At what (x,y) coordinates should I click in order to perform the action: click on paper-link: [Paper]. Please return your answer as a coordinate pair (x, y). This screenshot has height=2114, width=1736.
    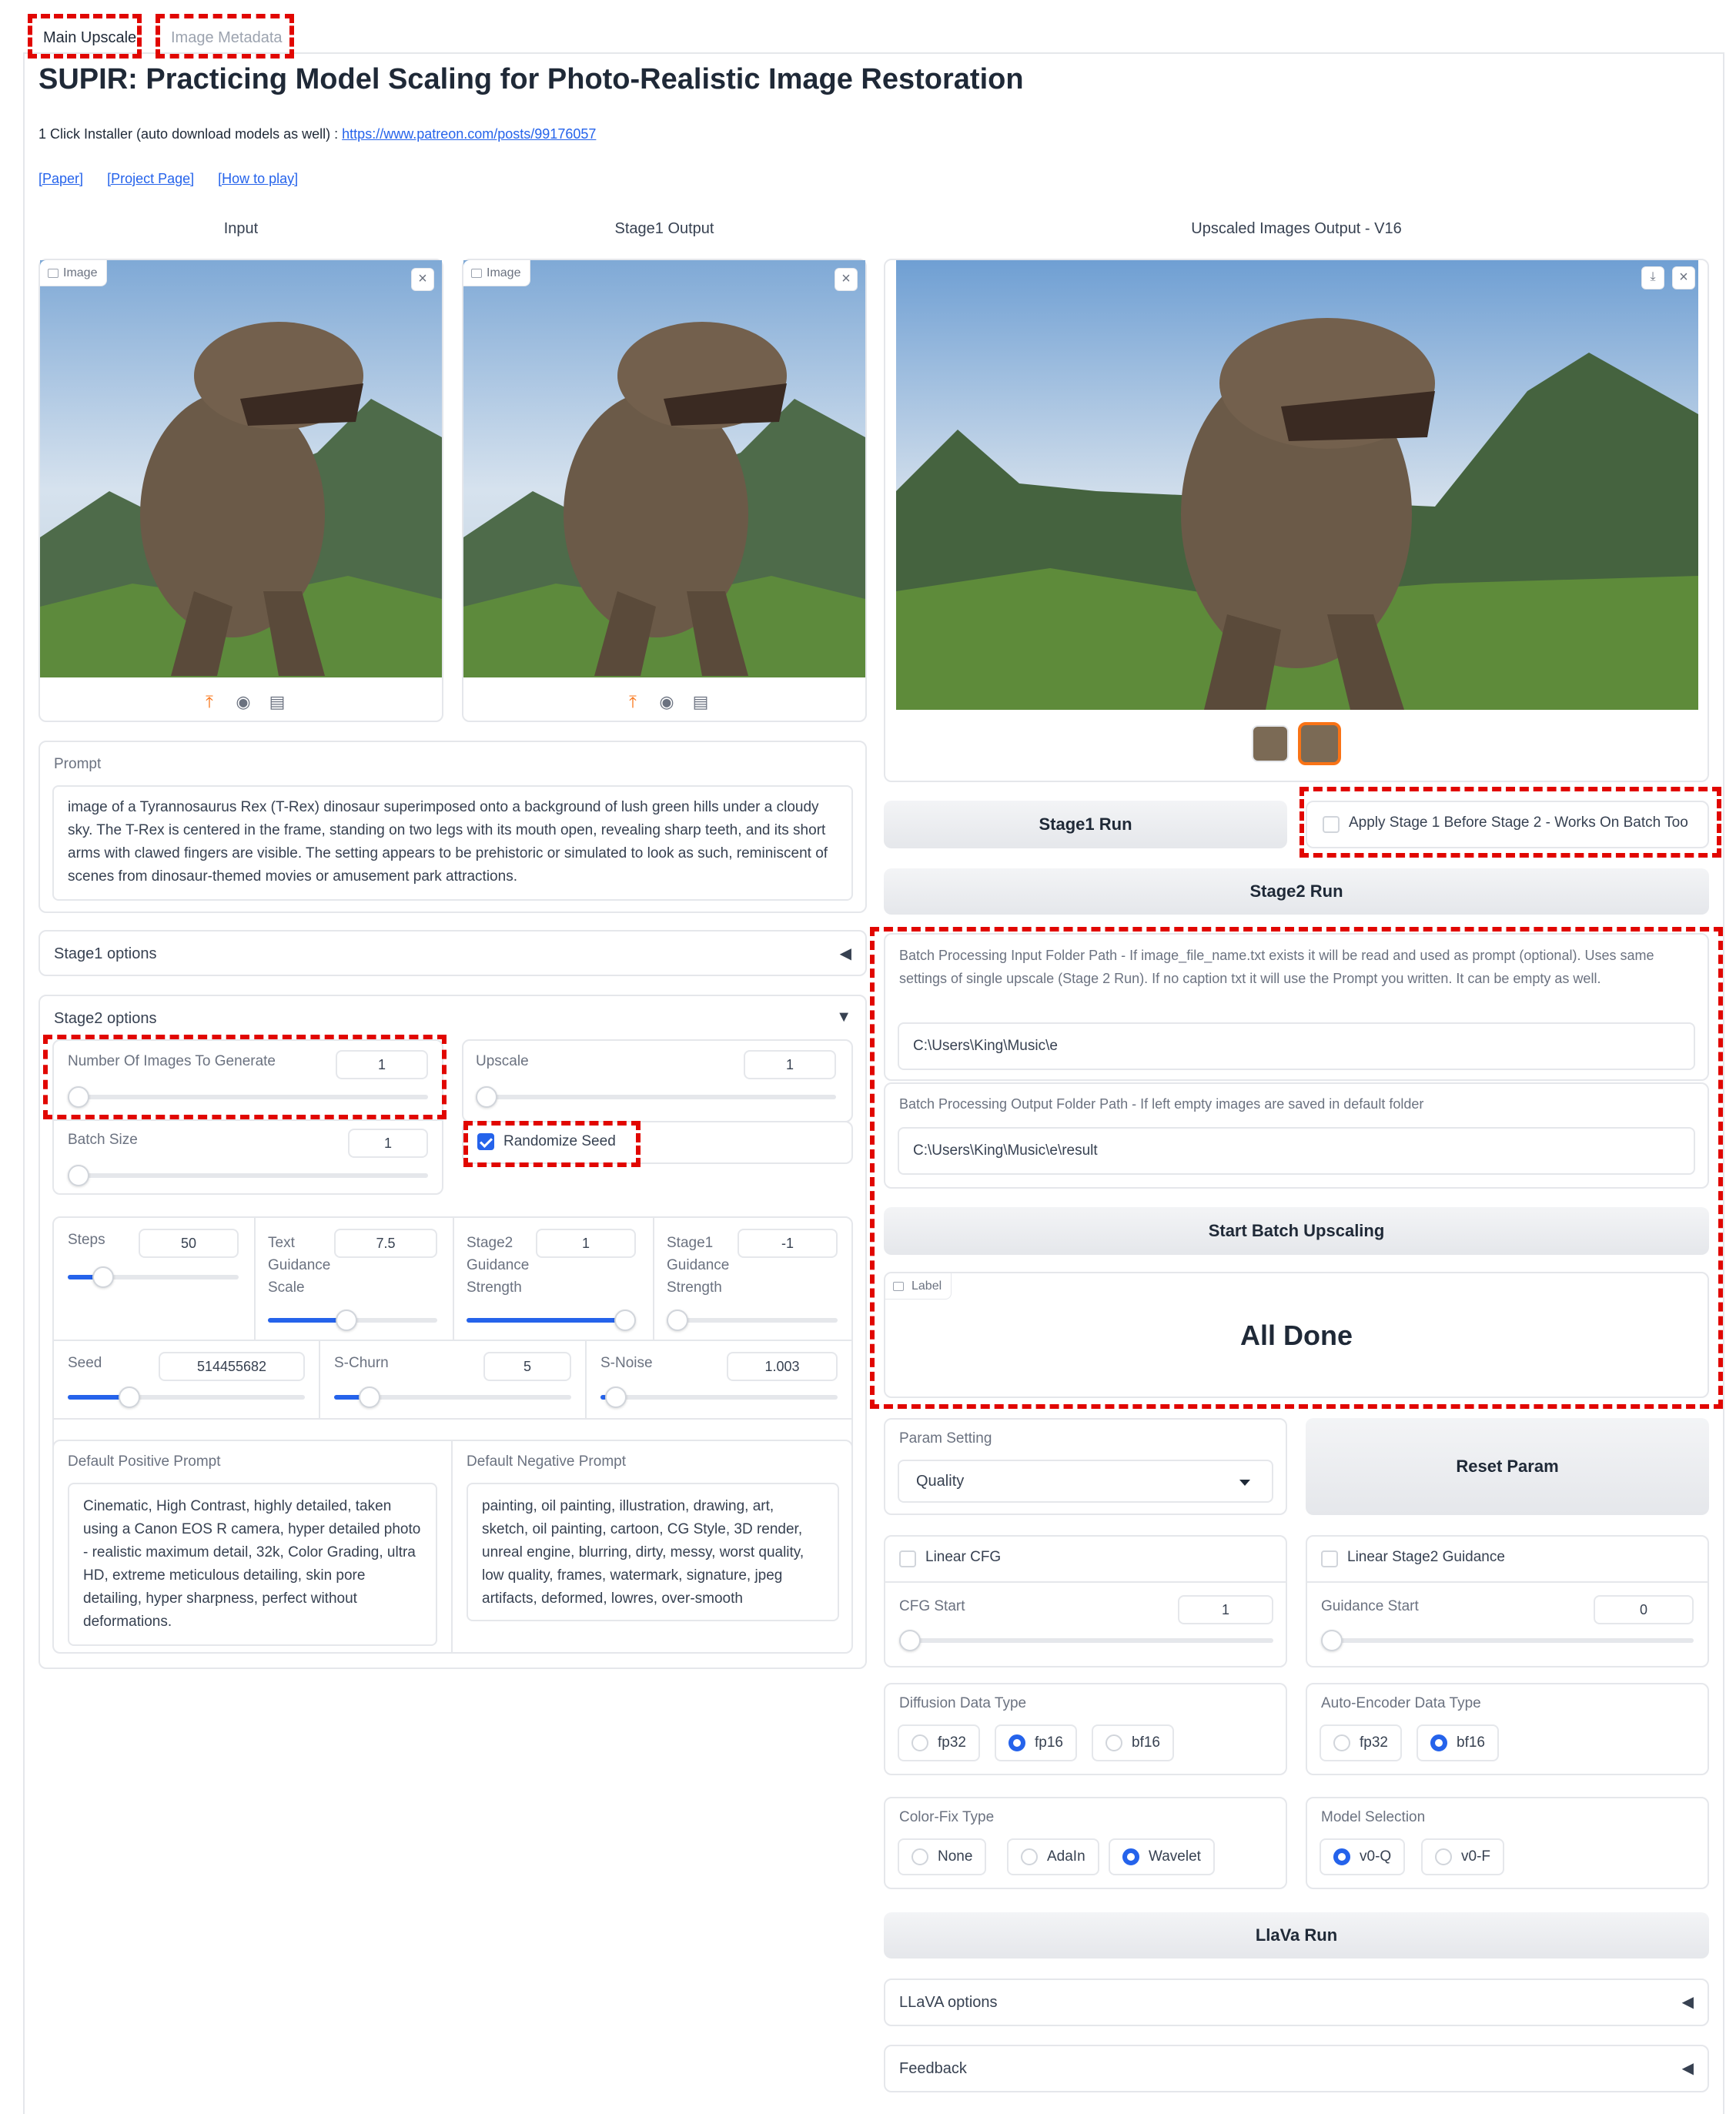
    Looking at the image, I should click on (60, 178).